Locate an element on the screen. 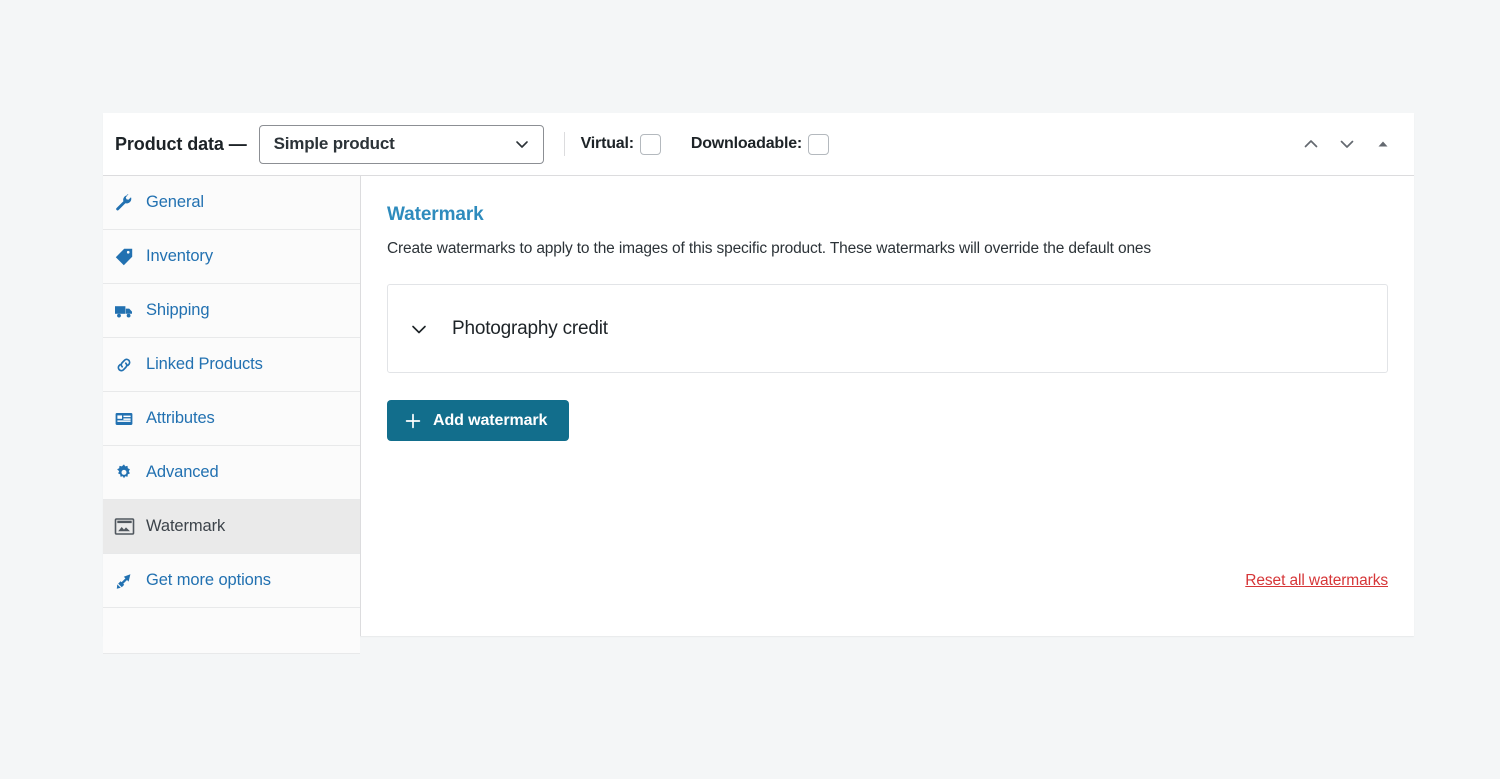  sidebar-item-label: General is located at coordinates (175, 202).